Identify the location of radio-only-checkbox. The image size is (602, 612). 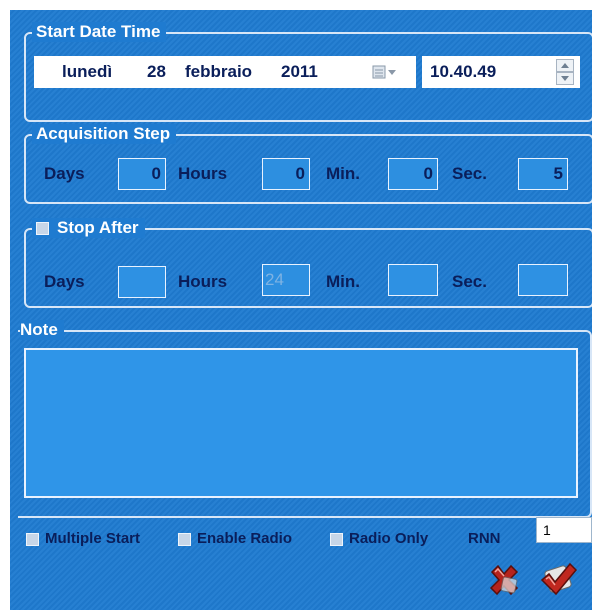
(336, 539).